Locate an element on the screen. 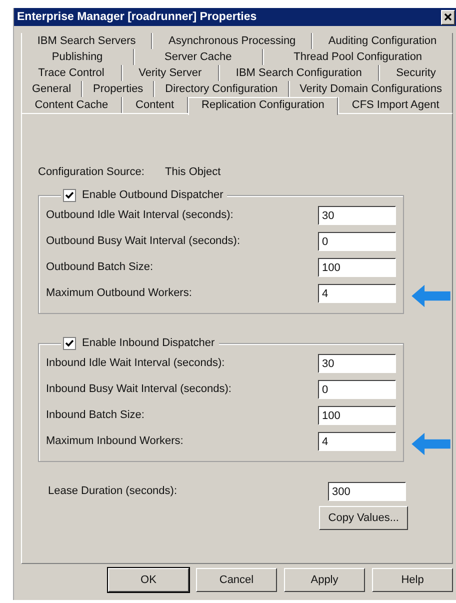 This screenshot has width=456, height=603. field-label: Outbound Idle Wait Interval (seconds): is located at coordinates (140, 215).